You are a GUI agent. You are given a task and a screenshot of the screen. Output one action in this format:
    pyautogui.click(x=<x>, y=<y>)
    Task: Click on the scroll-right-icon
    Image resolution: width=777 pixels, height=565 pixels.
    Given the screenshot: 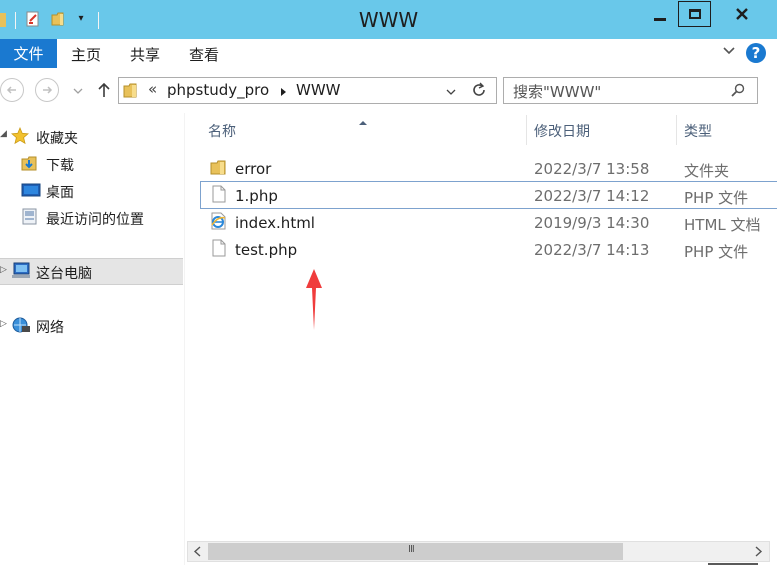 What is the action you would take?
    pyautogui.click(x=758, y=551)
    